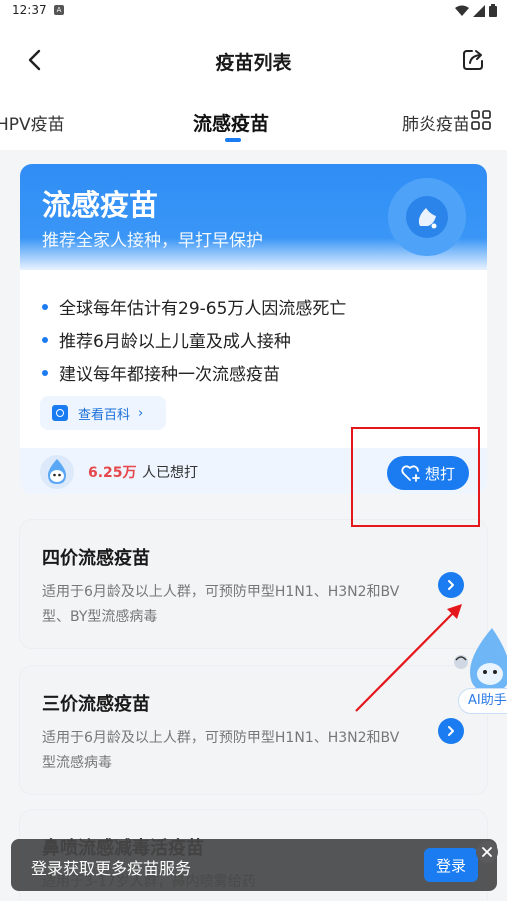  Describe the element at coordinates (32, 122) in the screenshot. I see `tab-hpv: HPV疫苗` at that location.